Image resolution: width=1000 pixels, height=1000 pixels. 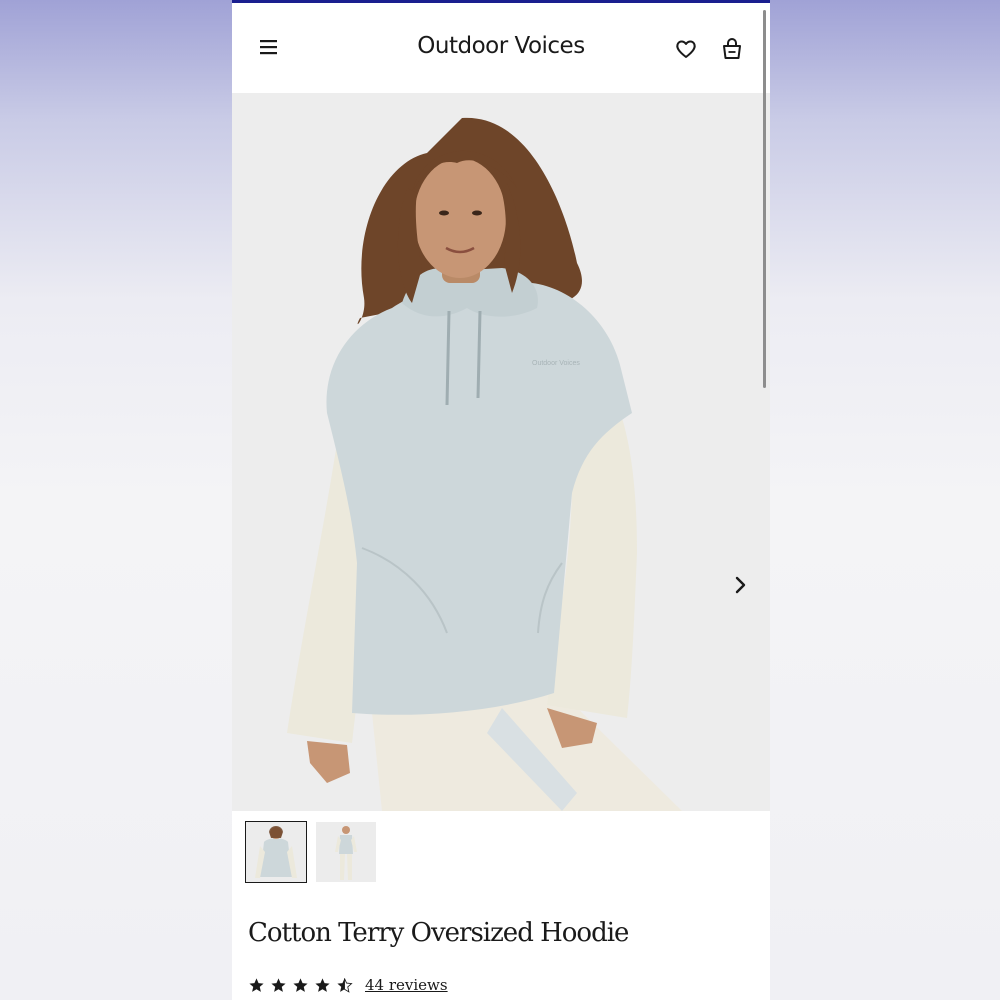 I want to click on shopping-bag-icon, so click(x=732, y=49).